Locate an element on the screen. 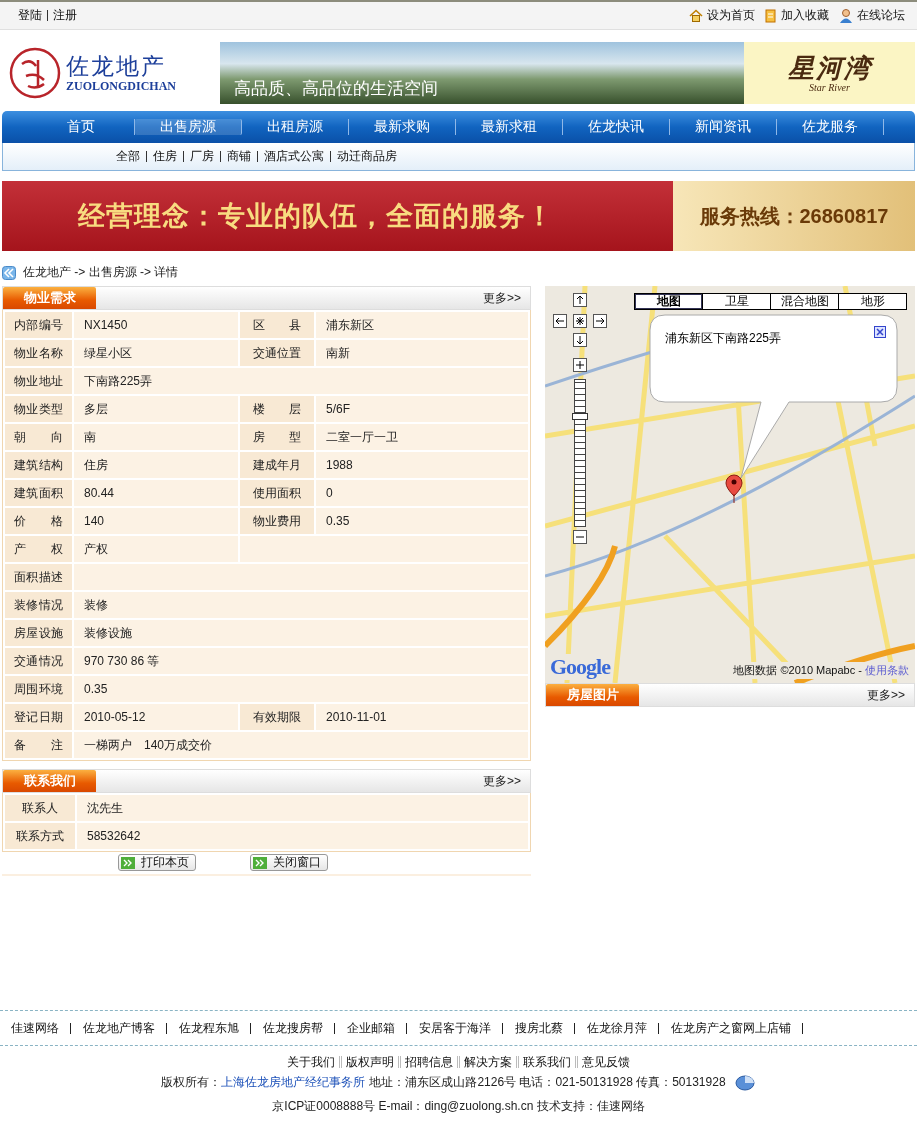  nav-tab: 出租房源 is located at coordinates (295, 127).